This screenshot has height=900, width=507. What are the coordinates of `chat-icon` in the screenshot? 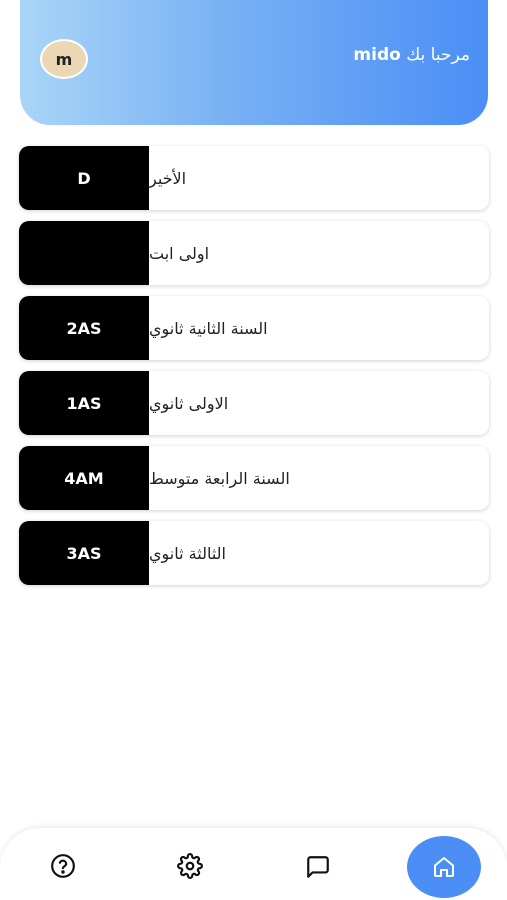 It's located at (318, 867).